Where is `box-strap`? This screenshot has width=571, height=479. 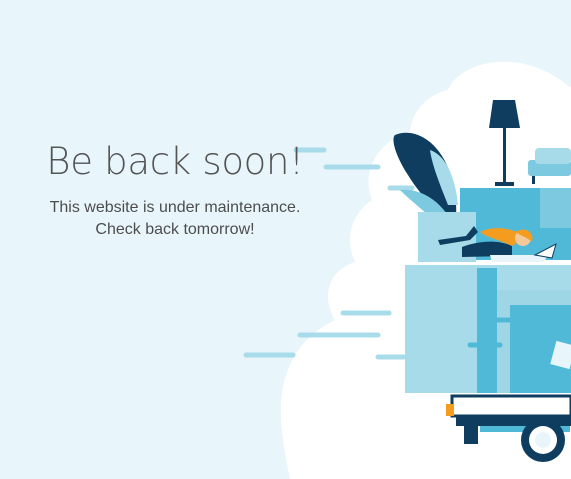 box-strap is located at coordinates (487, 330).